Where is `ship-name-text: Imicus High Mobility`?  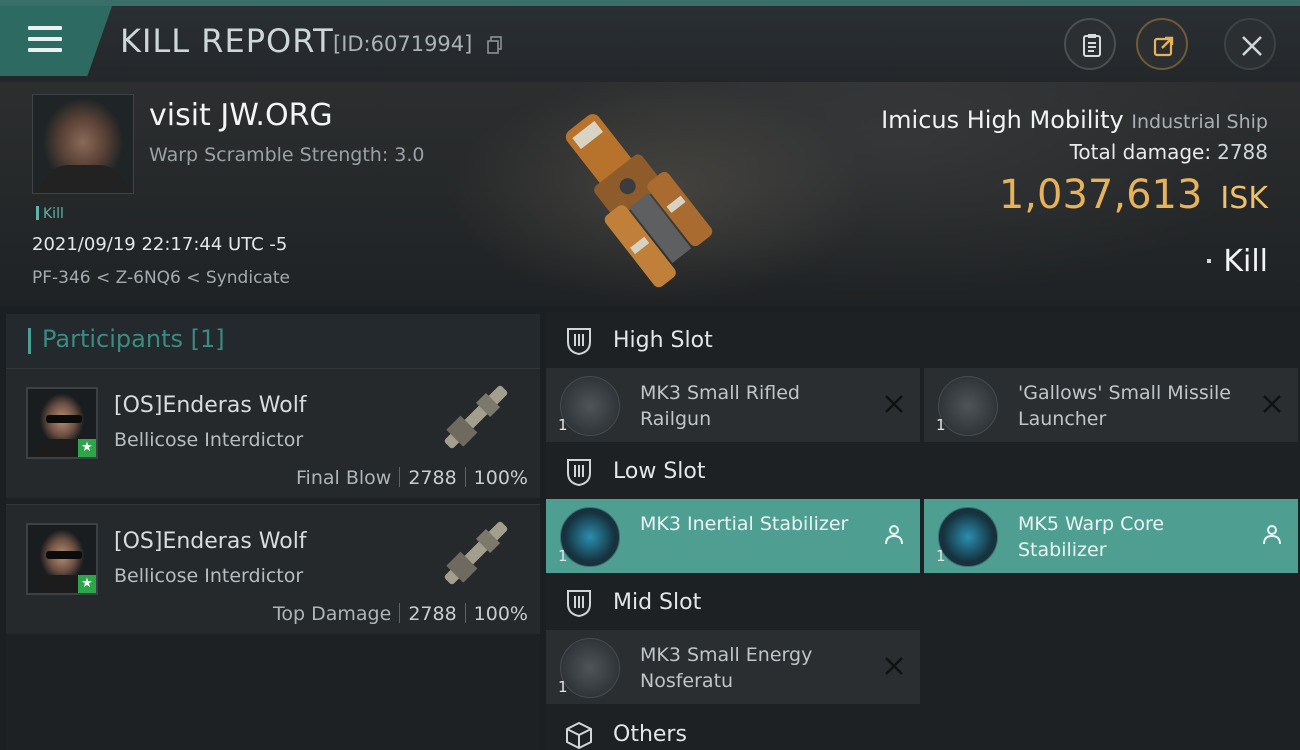
ship-name-text: Imicus High Mobility is located at coordinates (1002, 120).